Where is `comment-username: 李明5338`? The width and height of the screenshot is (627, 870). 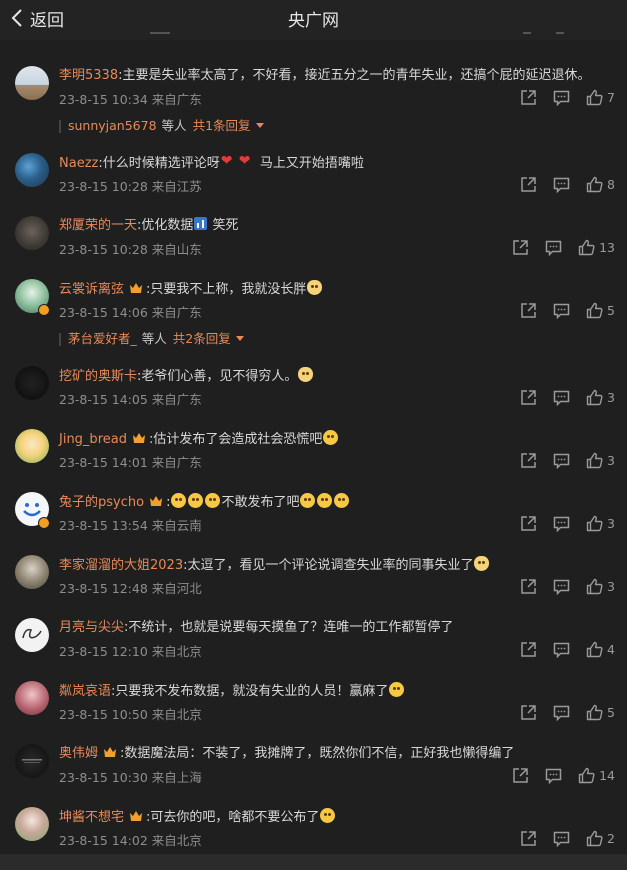 comment-username: 李明5338 is located at coordinates (88, 75).